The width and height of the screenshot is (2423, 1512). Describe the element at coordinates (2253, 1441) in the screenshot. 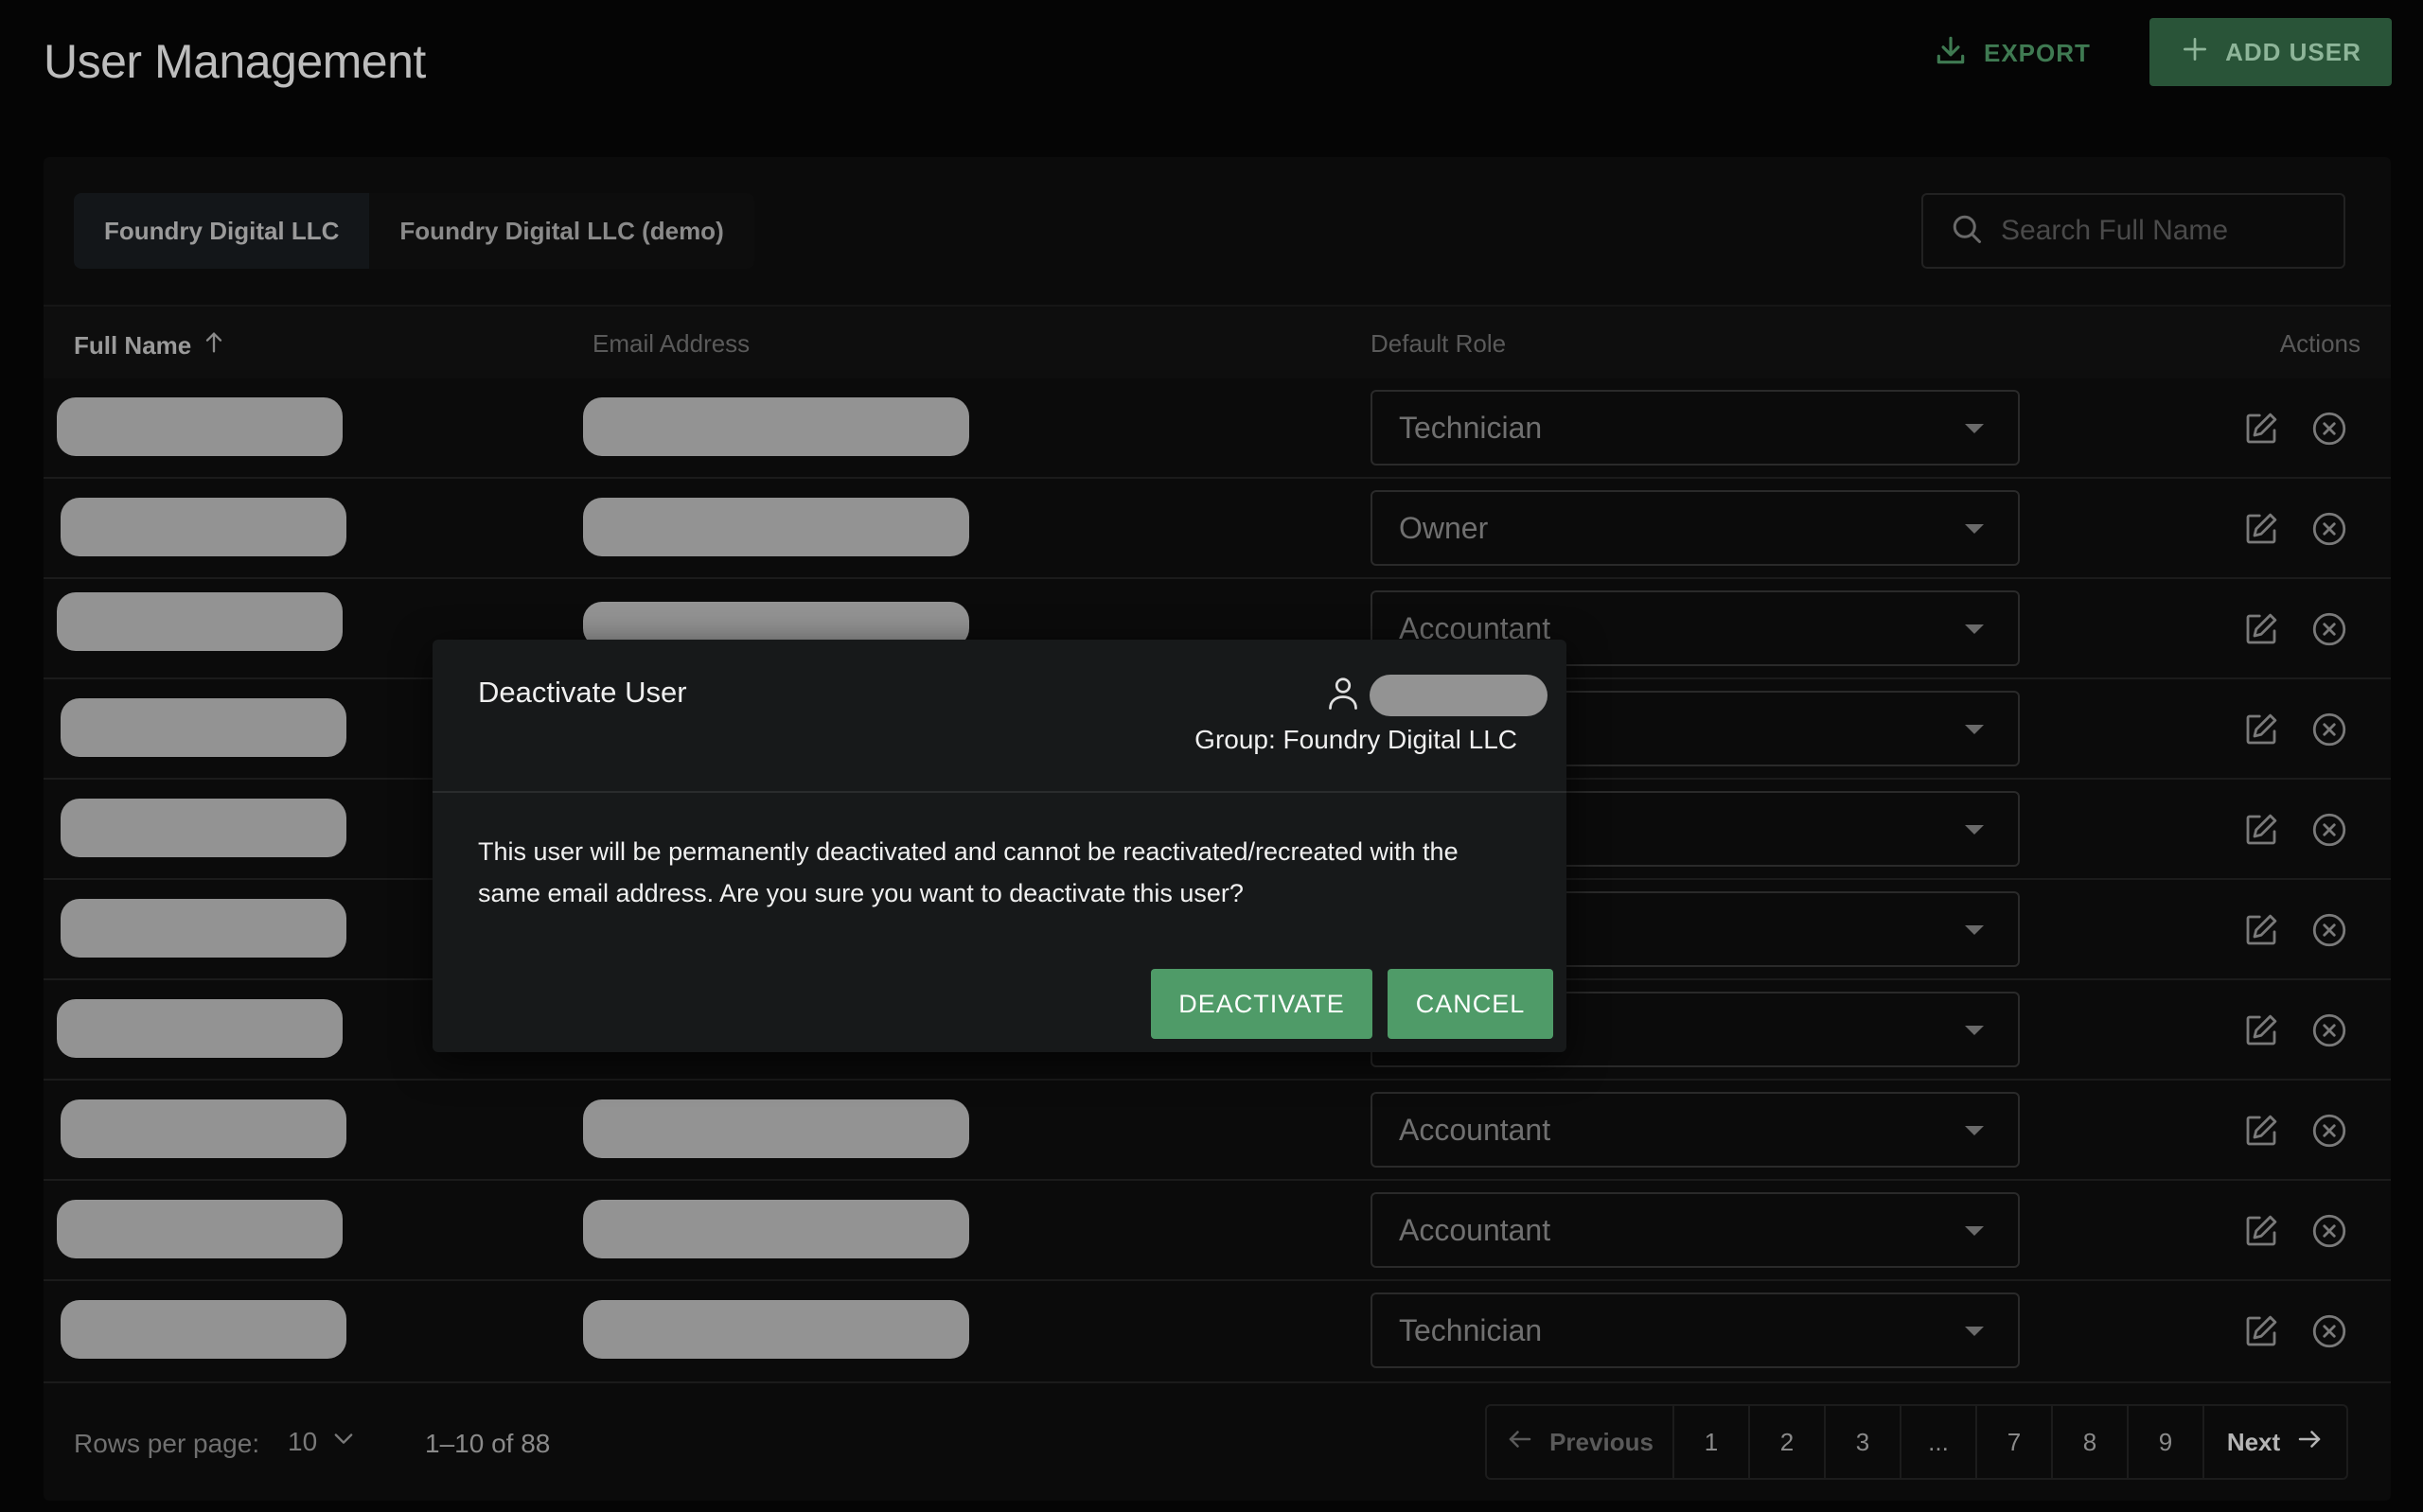

I see `next-label: Next` at that location.